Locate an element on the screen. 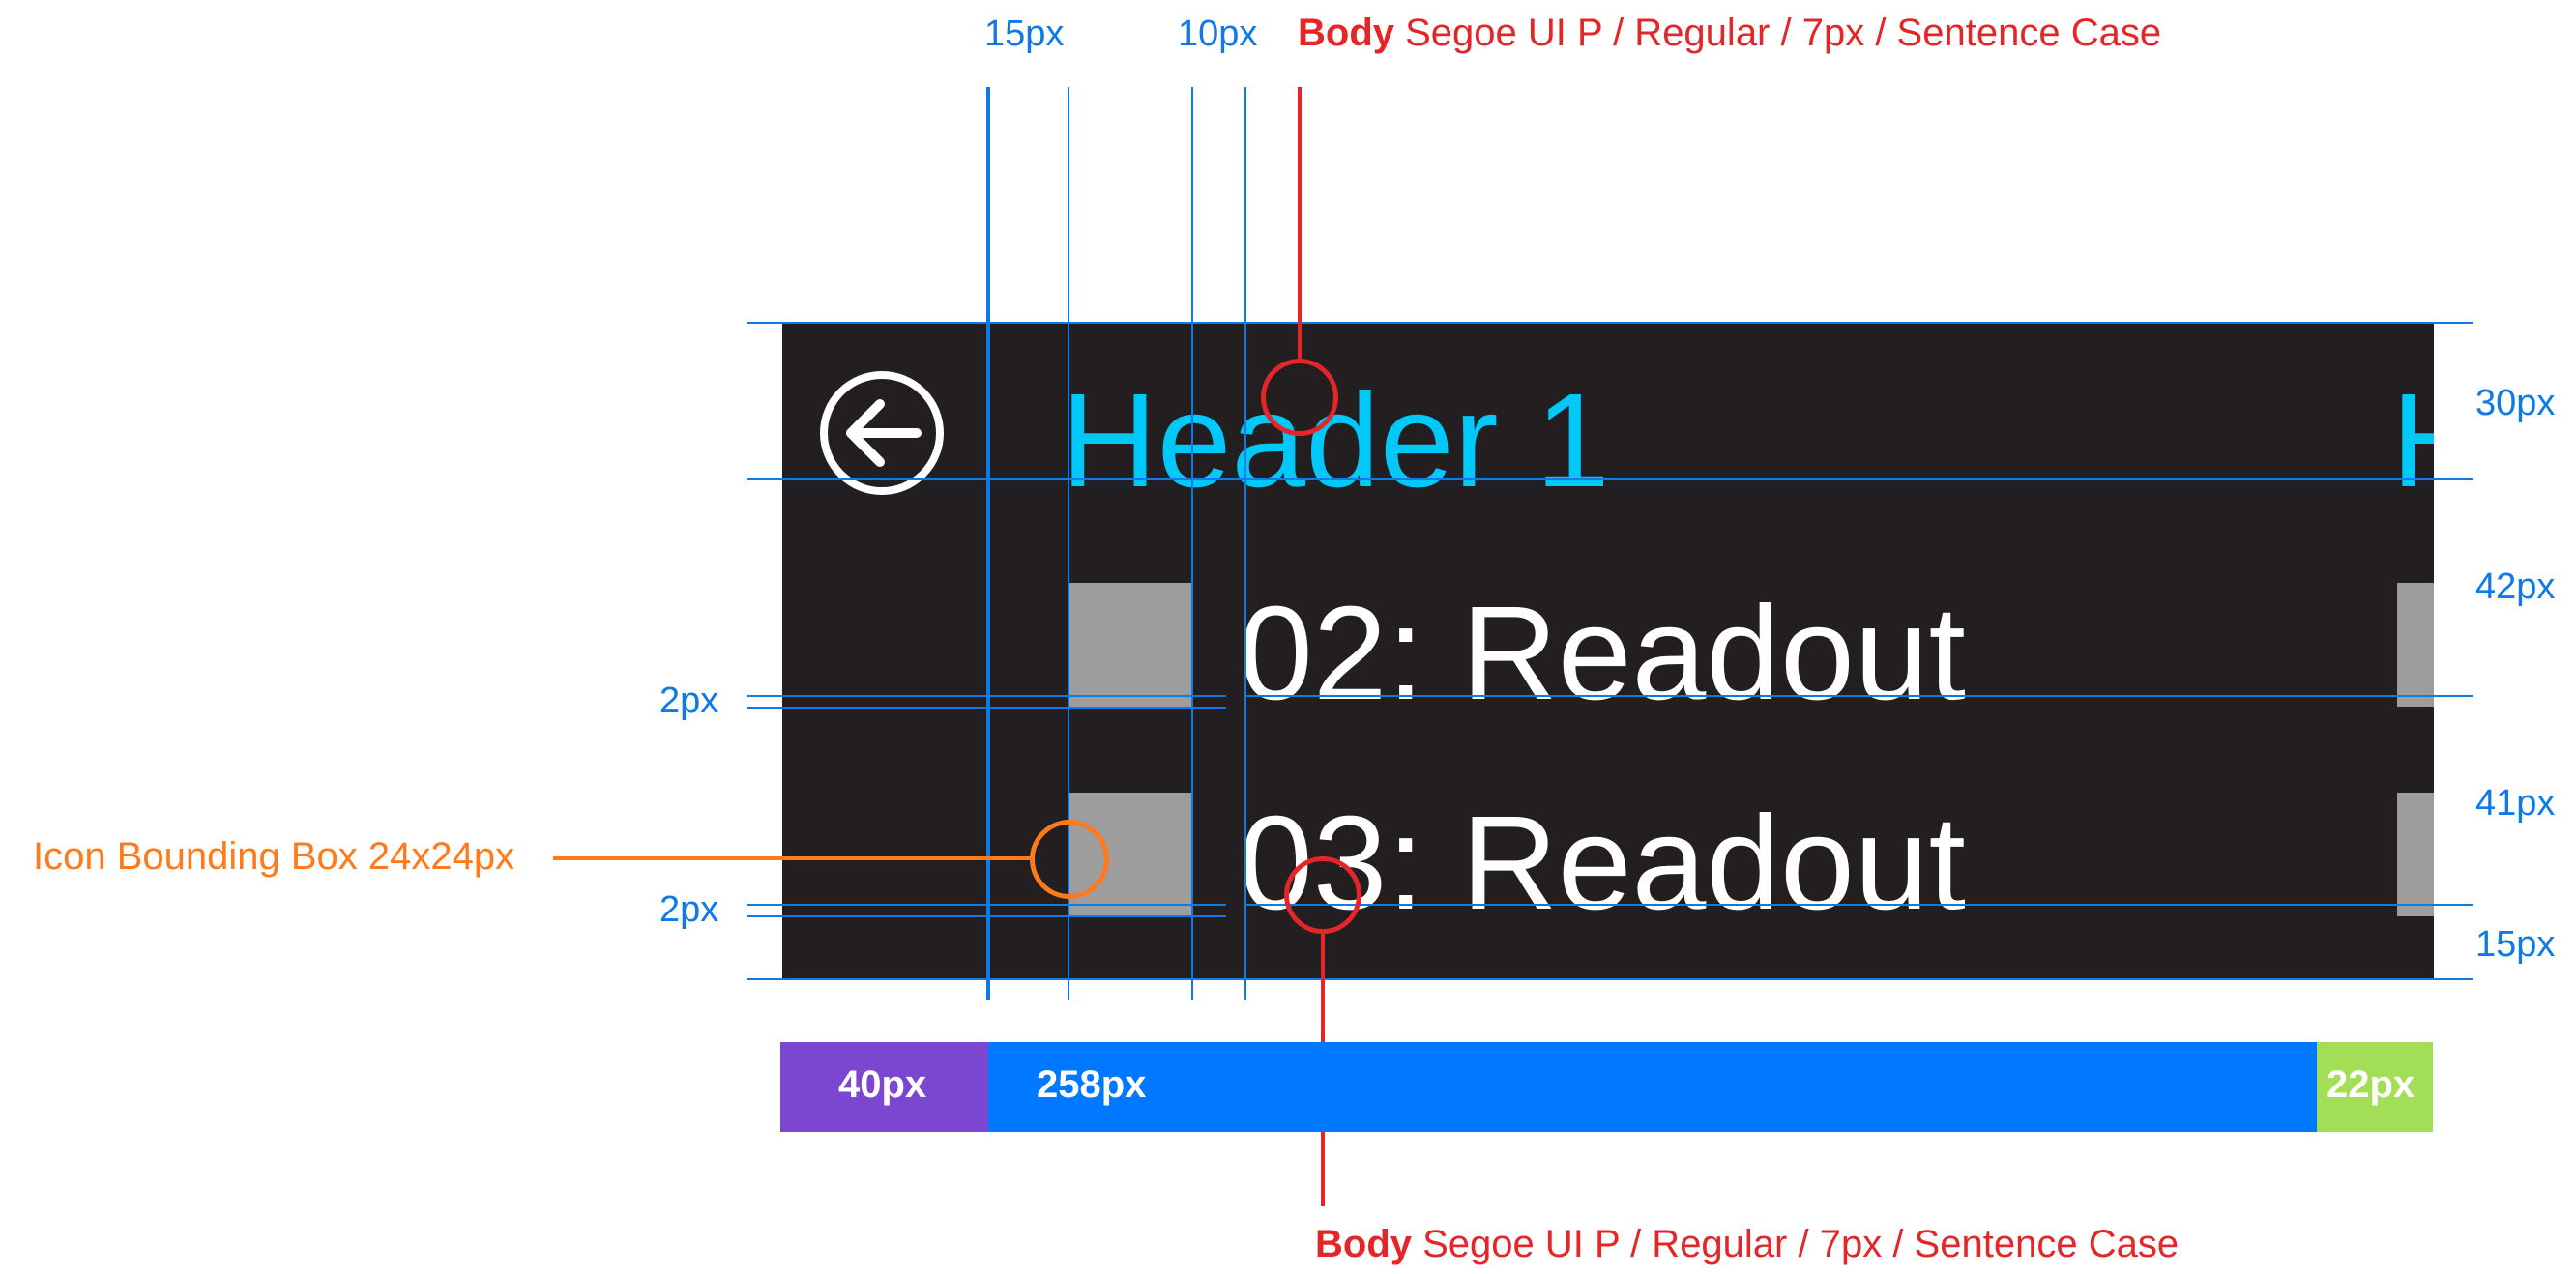  width-segment-label: 22px is located at coordinates (2371, 1084).